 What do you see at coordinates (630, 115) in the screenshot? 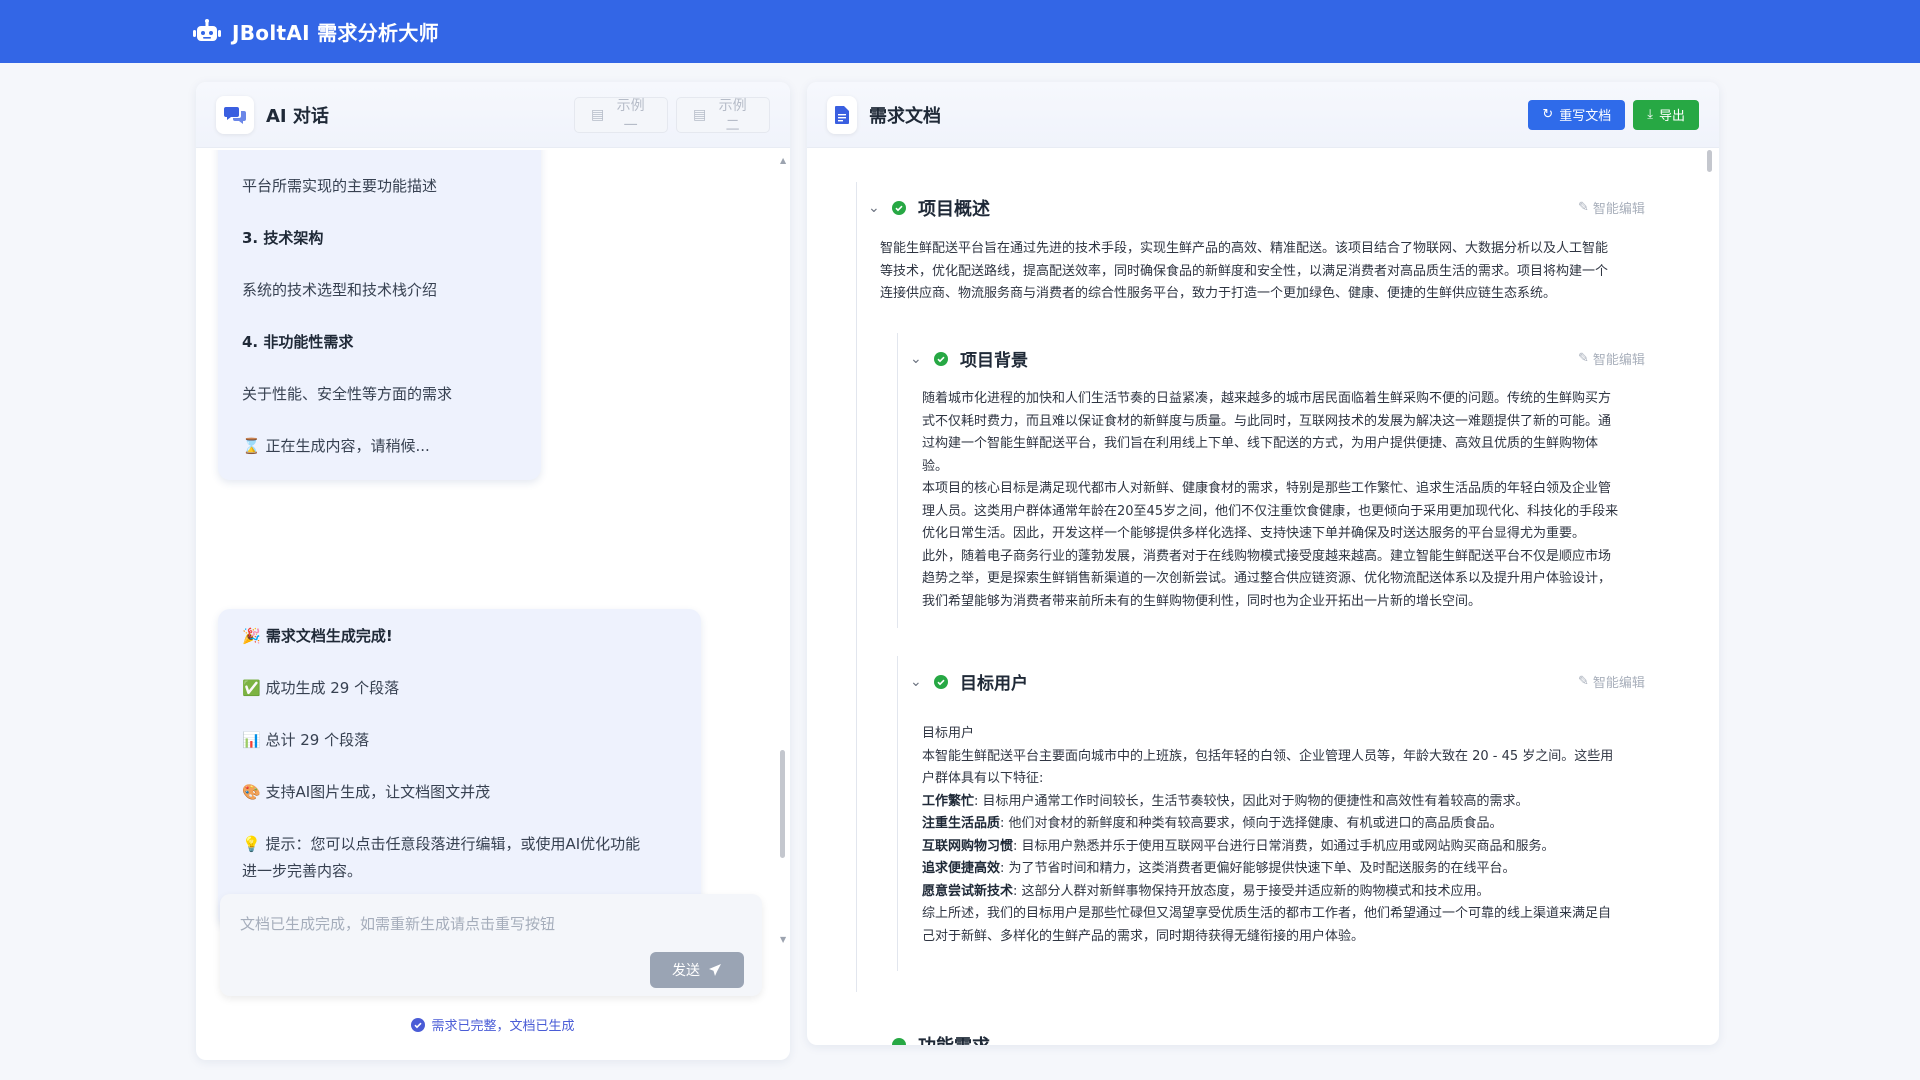
I see `example-one-label: 示例一` at bounding box center [630, 115].